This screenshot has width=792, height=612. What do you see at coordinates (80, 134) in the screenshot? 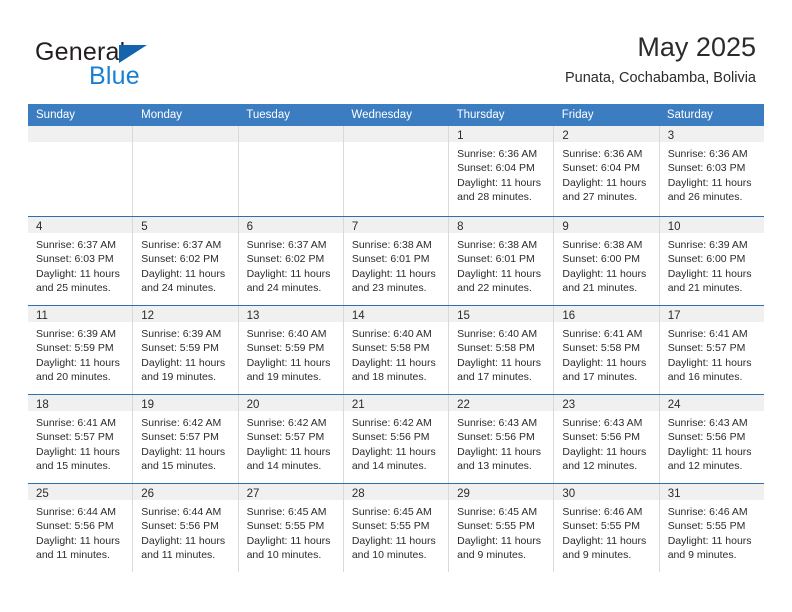
I see `day-number-band` at bounding box center [80, 134].